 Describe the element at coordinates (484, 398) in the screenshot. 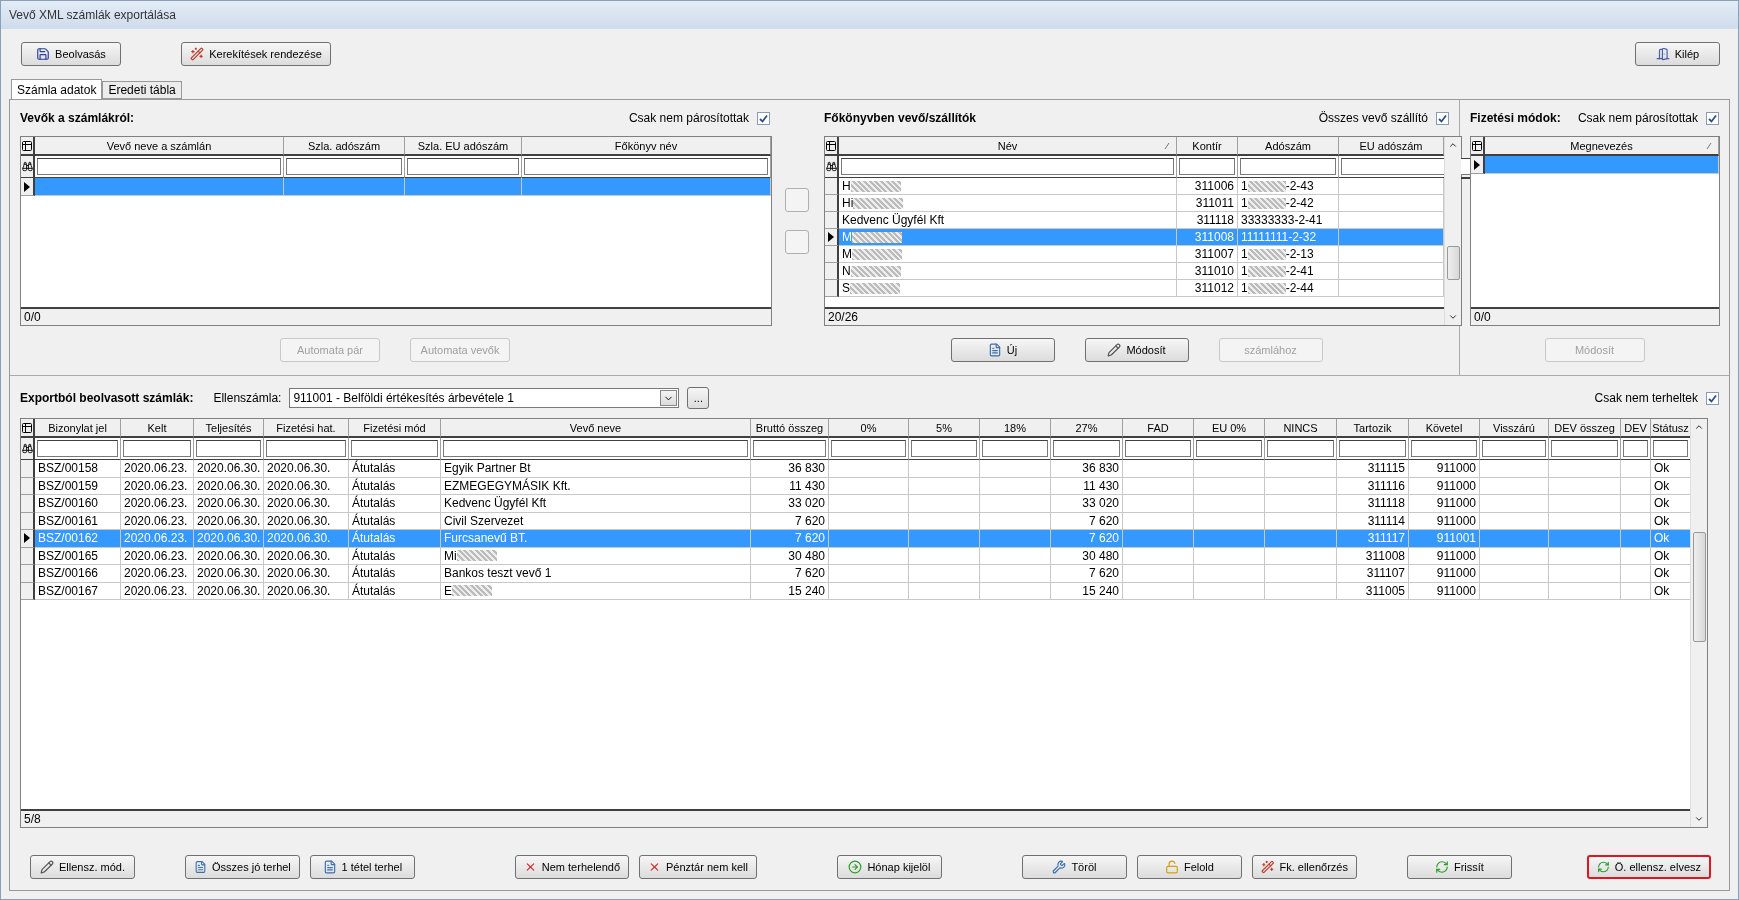

I see `account-dropdown: 911001 - Belföldi értékesítés árbevétele 1` at that location.